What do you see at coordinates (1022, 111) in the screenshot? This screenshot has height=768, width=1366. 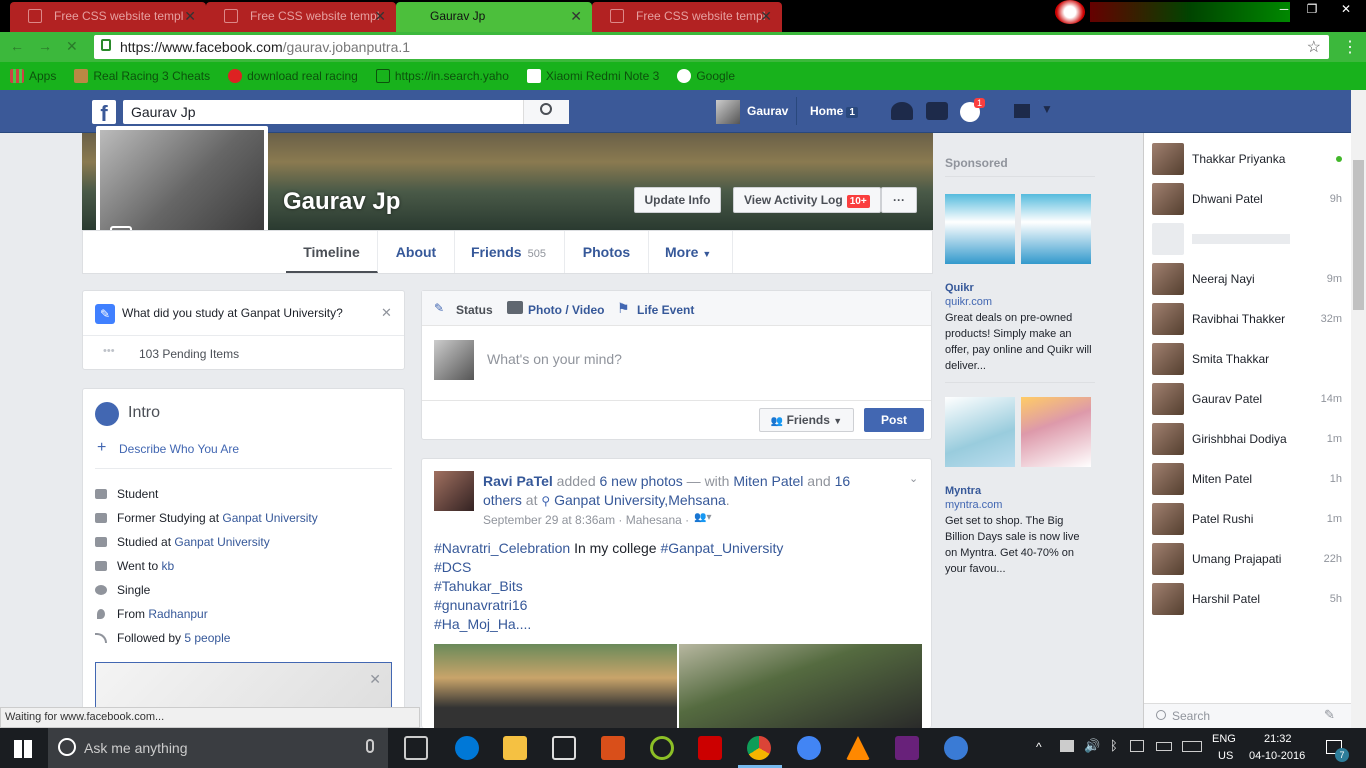 I see `privacy-shortcuts-icon` at bounding box center [1022, 111].